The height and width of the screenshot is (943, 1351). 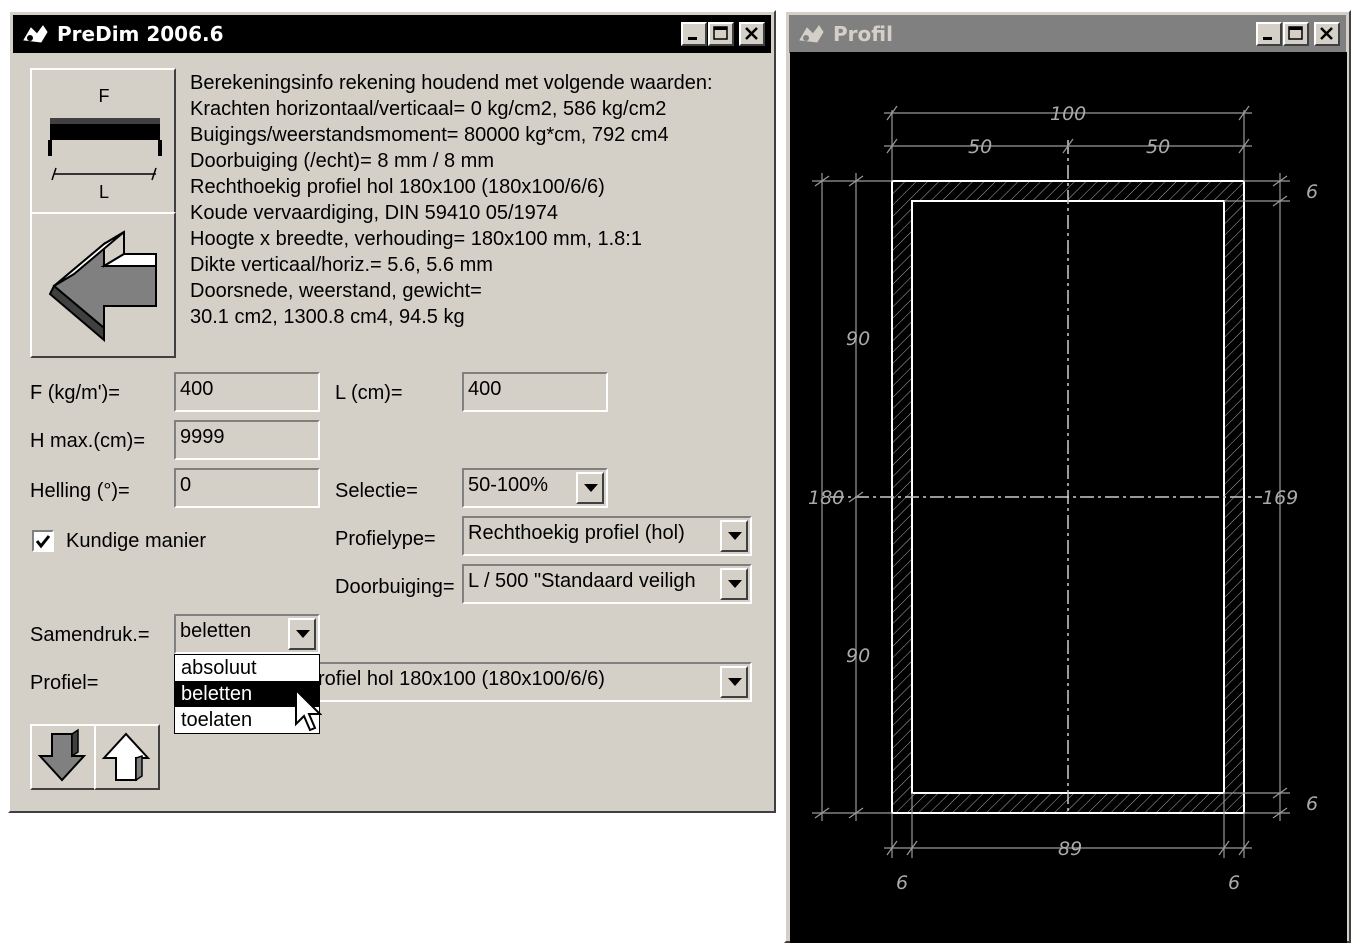 What do you see at coordinates (327, 317) in the screenshot?
I see `info-line: 30.1 cm2, 1300.8 cm4, 94.5 kg` at bounding box center [327, 317].